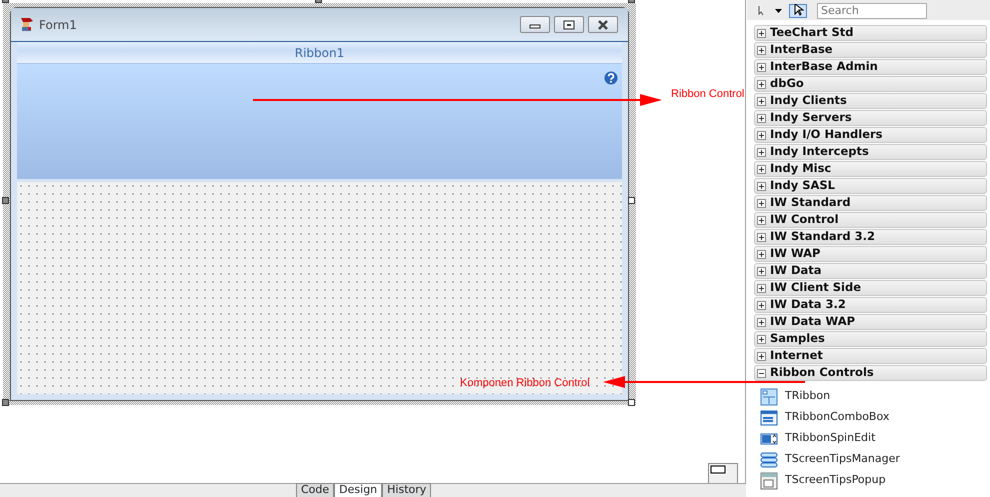  Describe the element at coordinates (769, 397) in the screenshot. I see `ribbon-component-icon` at that location.